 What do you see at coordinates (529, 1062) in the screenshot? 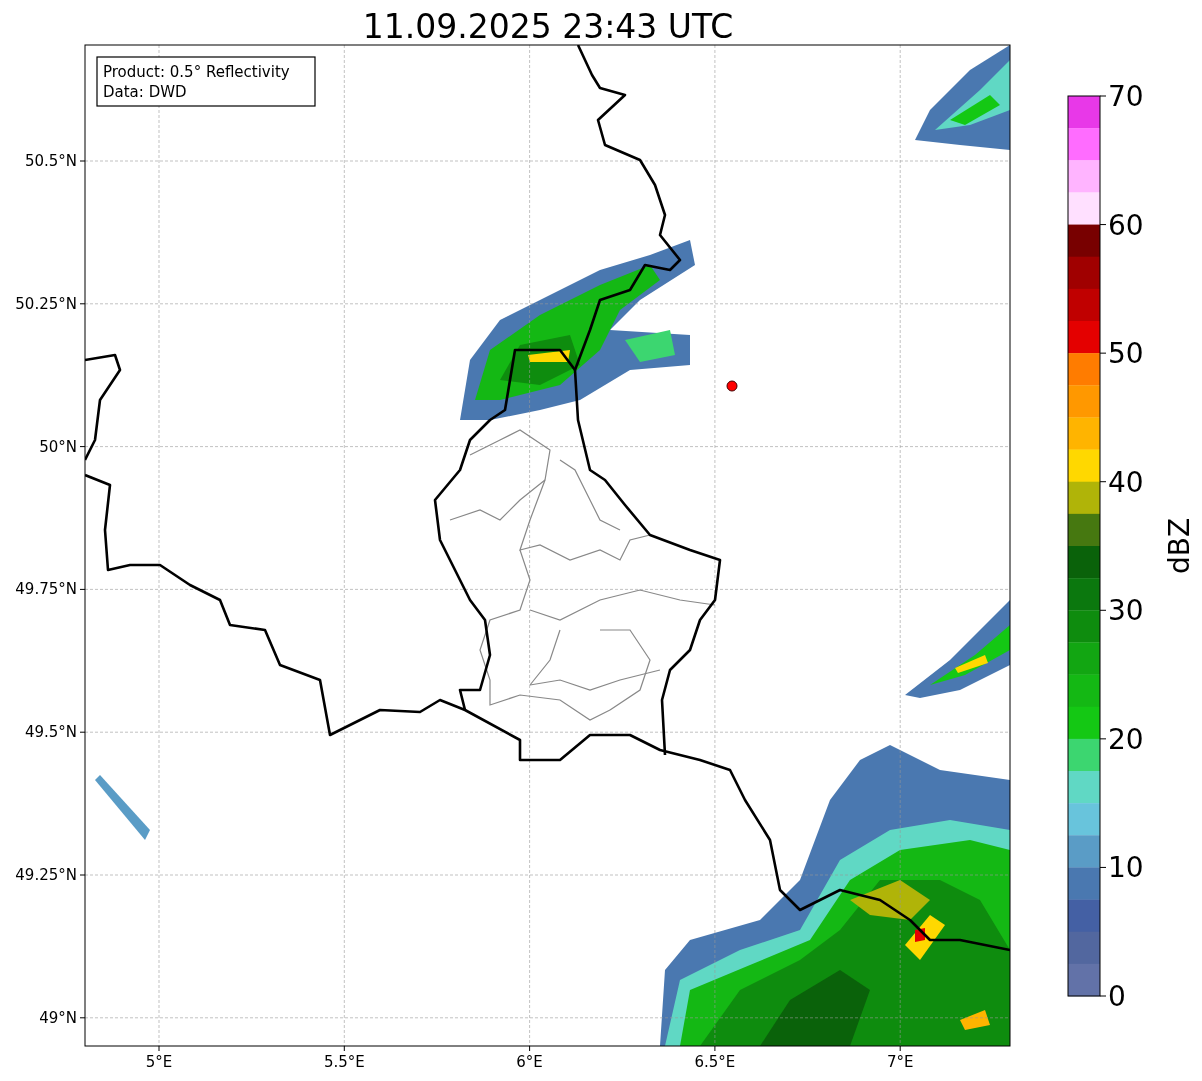
I see `longitude-label: 6°E` at bounding box center [529, 1062].